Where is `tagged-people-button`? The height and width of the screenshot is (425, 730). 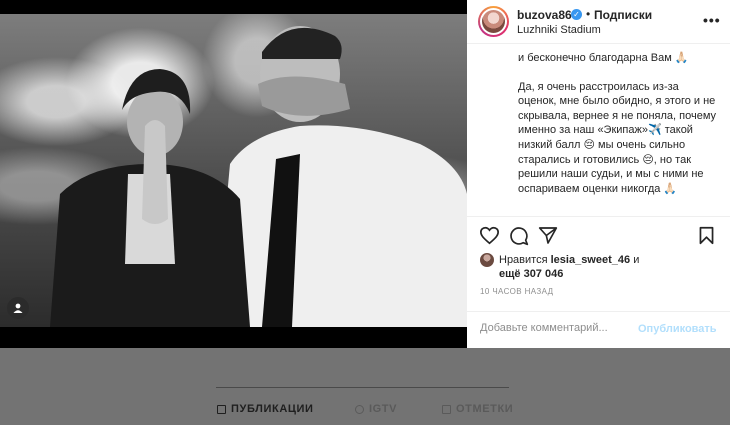
tagged-people-button is located at coordinates (18, 308).